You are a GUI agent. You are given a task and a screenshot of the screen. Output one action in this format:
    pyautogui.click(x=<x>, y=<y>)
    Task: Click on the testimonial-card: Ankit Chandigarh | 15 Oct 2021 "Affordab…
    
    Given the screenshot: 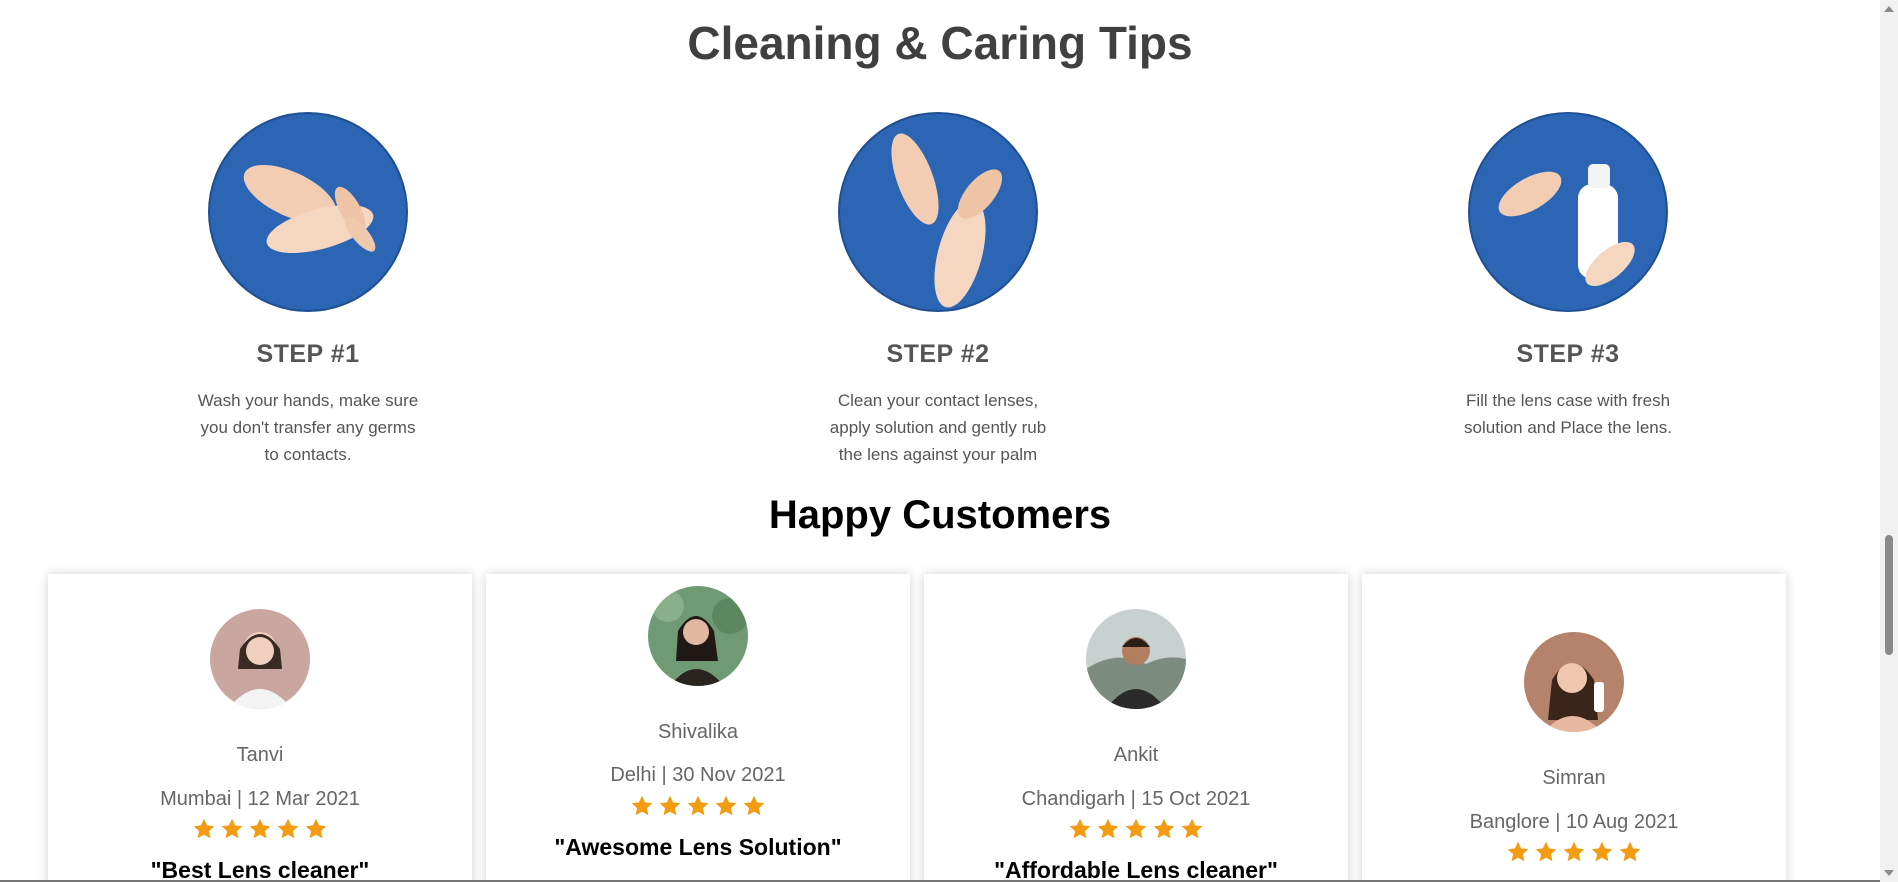 What is the action you would take?
    pyautogui.click(x=1136, y=728)
    